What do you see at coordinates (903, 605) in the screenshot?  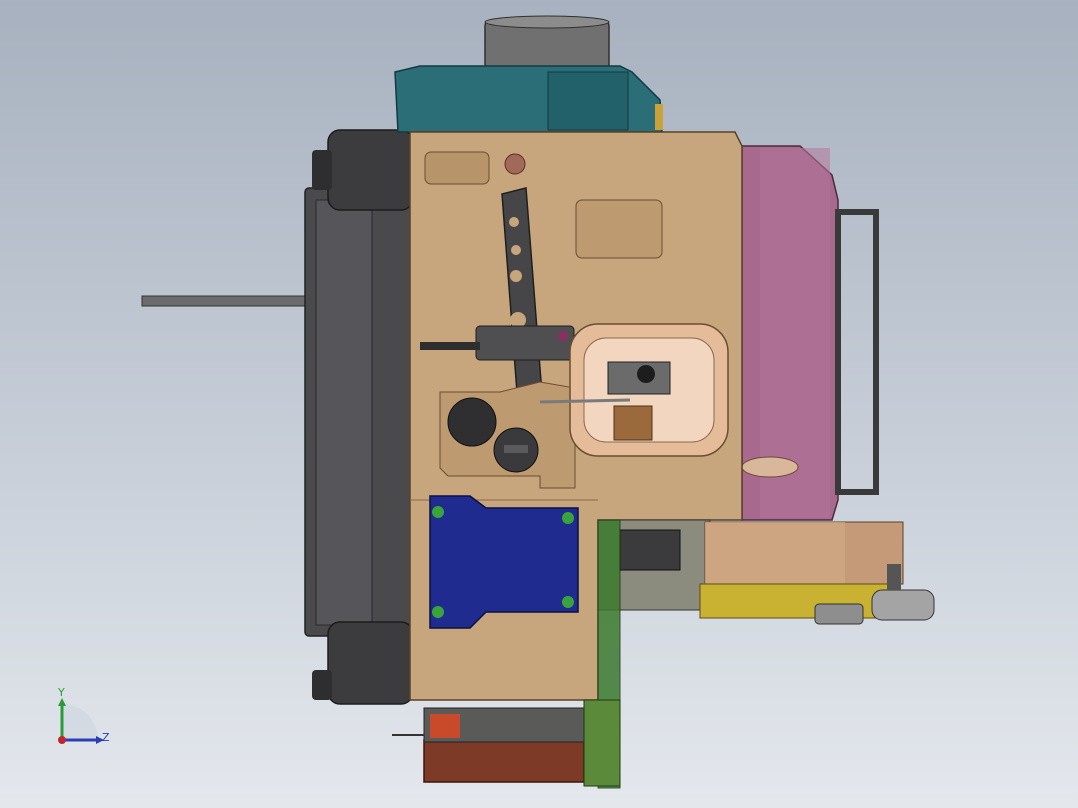 I see `right-knob` at bounding box center [903, 605].